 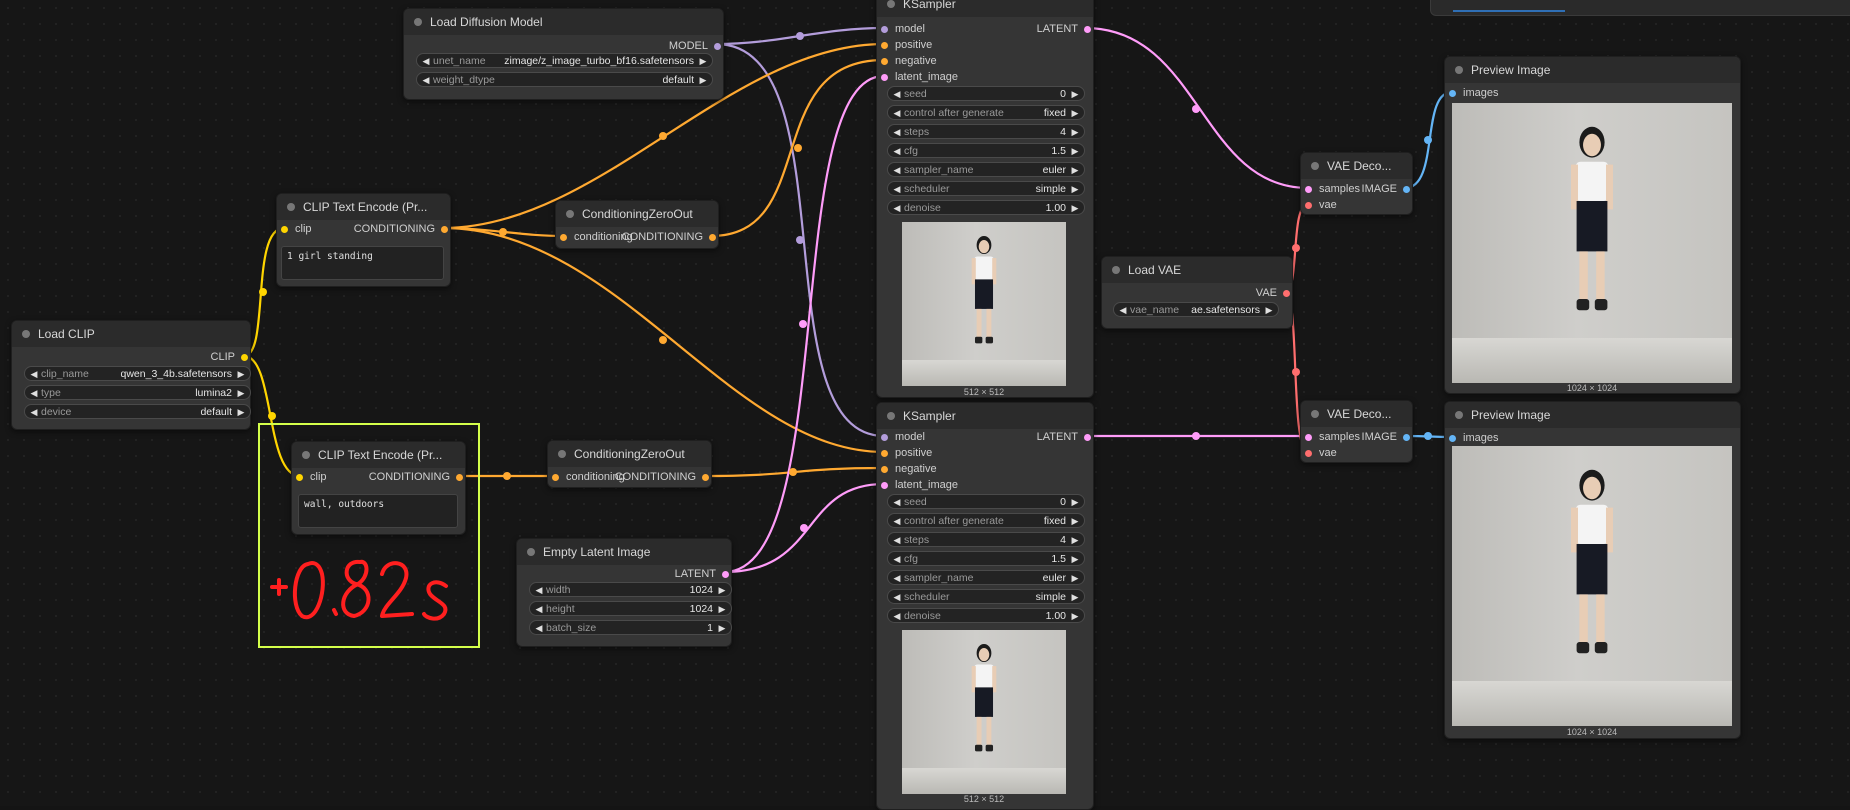 What do you see at coordinates (630, 608) in the screenshot?
I see `widget-height: ◀ height 1024 ▶` at bounding box center [630, 608].